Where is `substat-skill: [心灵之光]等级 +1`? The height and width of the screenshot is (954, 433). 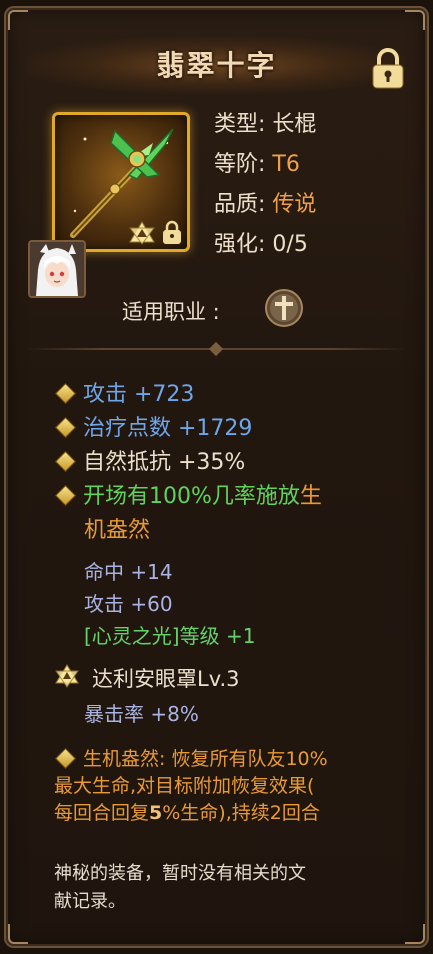 substat-skill: [心灵之光]等级 +1 is located at coordinates (170, 636).